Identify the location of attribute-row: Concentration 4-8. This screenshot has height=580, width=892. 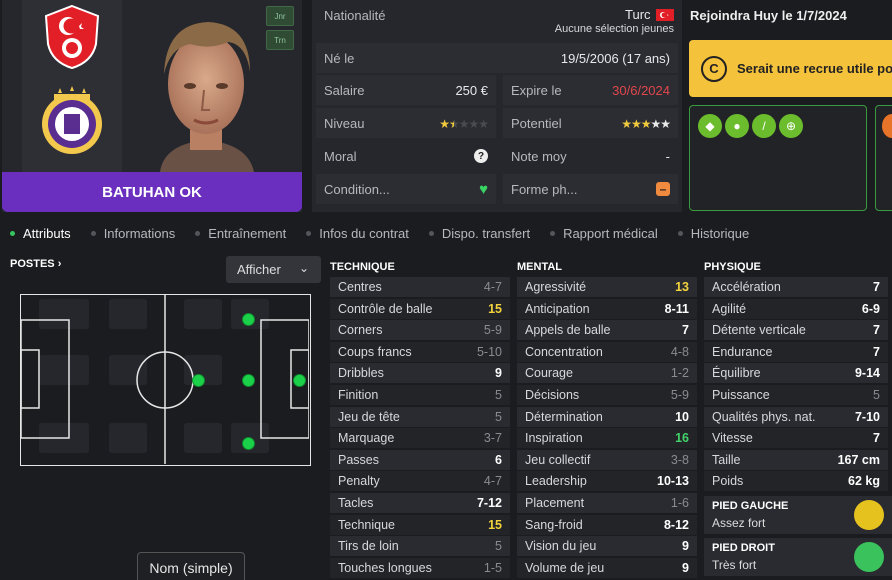
(607, 351).